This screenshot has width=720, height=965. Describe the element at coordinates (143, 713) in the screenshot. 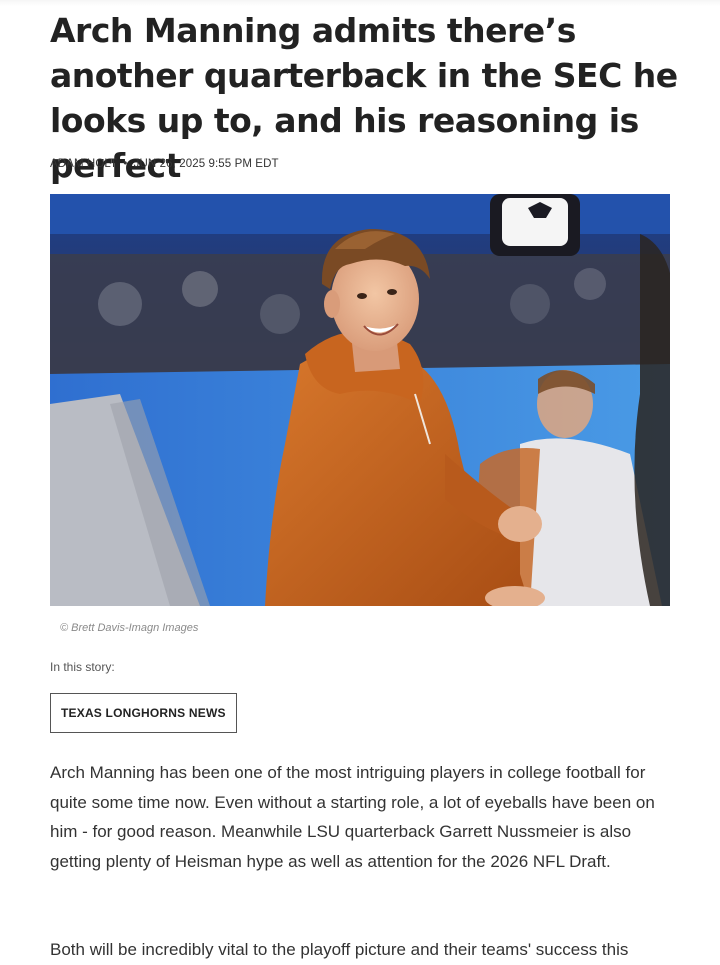

I see `story-tag-button: TEXAS LONGHORNS NEWS` at that location.